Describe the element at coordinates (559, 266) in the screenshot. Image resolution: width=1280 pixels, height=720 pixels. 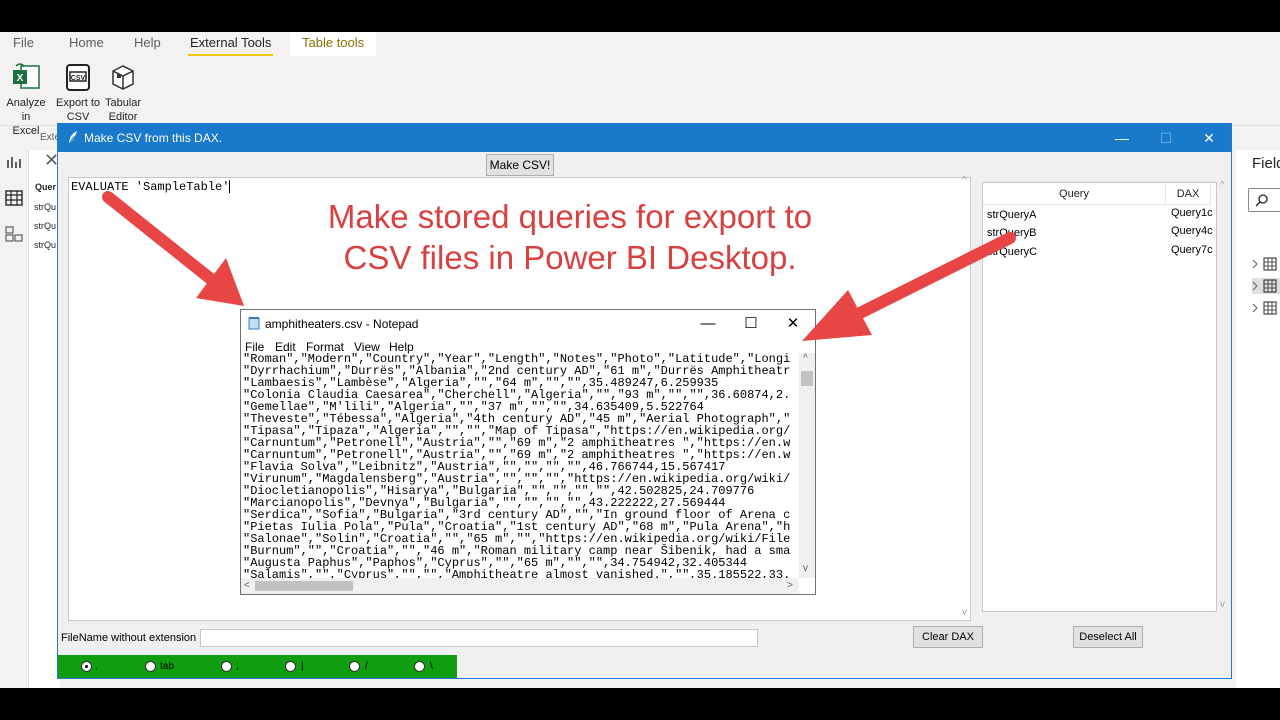
I see `annotation-arrows` at that location.